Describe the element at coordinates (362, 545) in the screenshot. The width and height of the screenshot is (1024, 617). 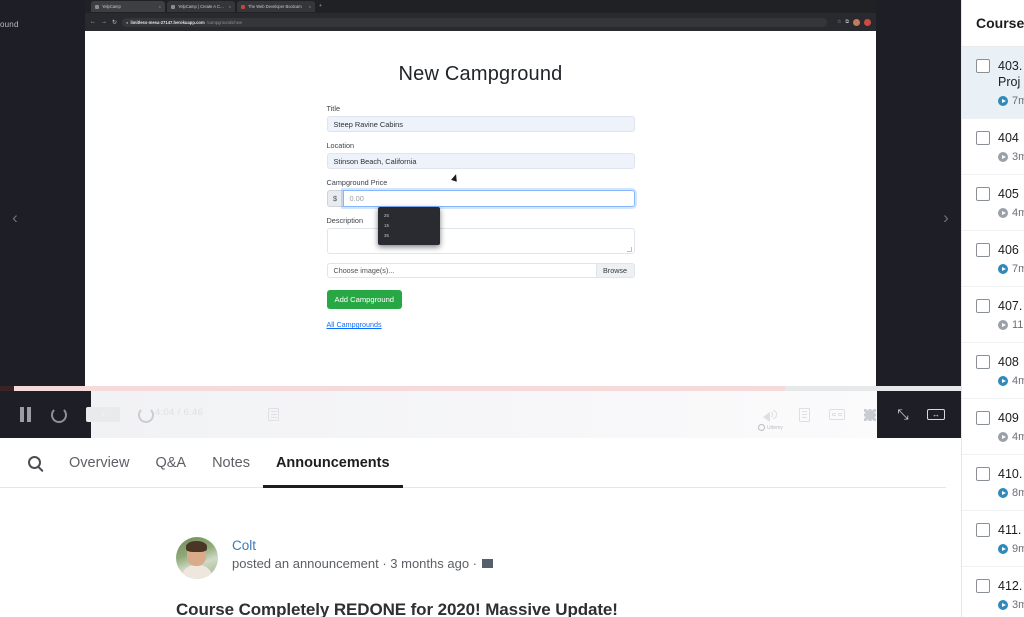
I see `announcement-author: Colt` at that location.